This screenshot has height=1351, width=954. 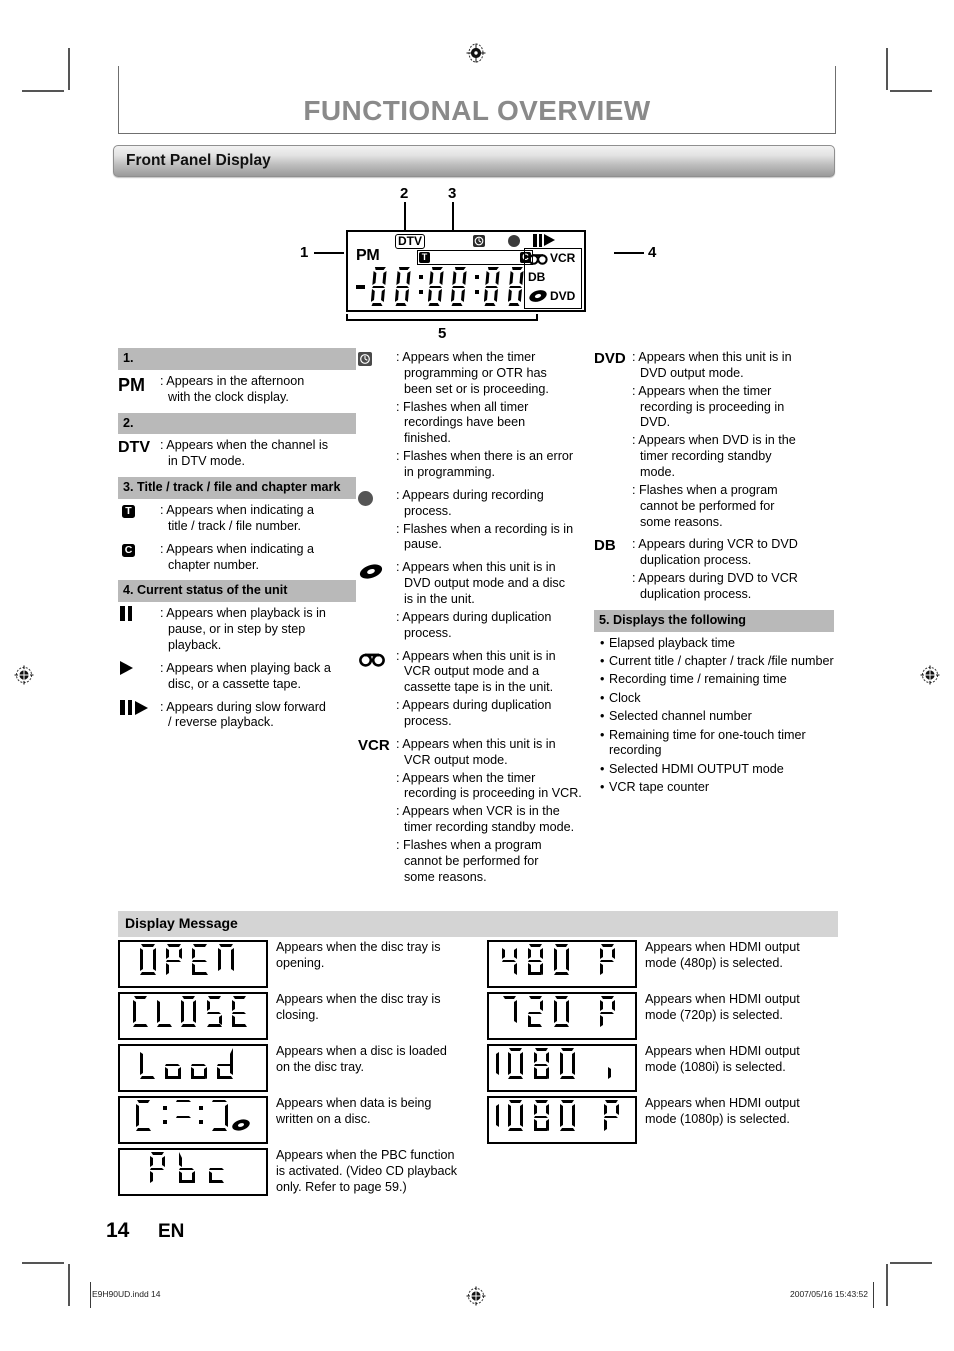 I want to click on page-title: FUNCTIONAL OVERVIEW, so click(x=477, y=110).